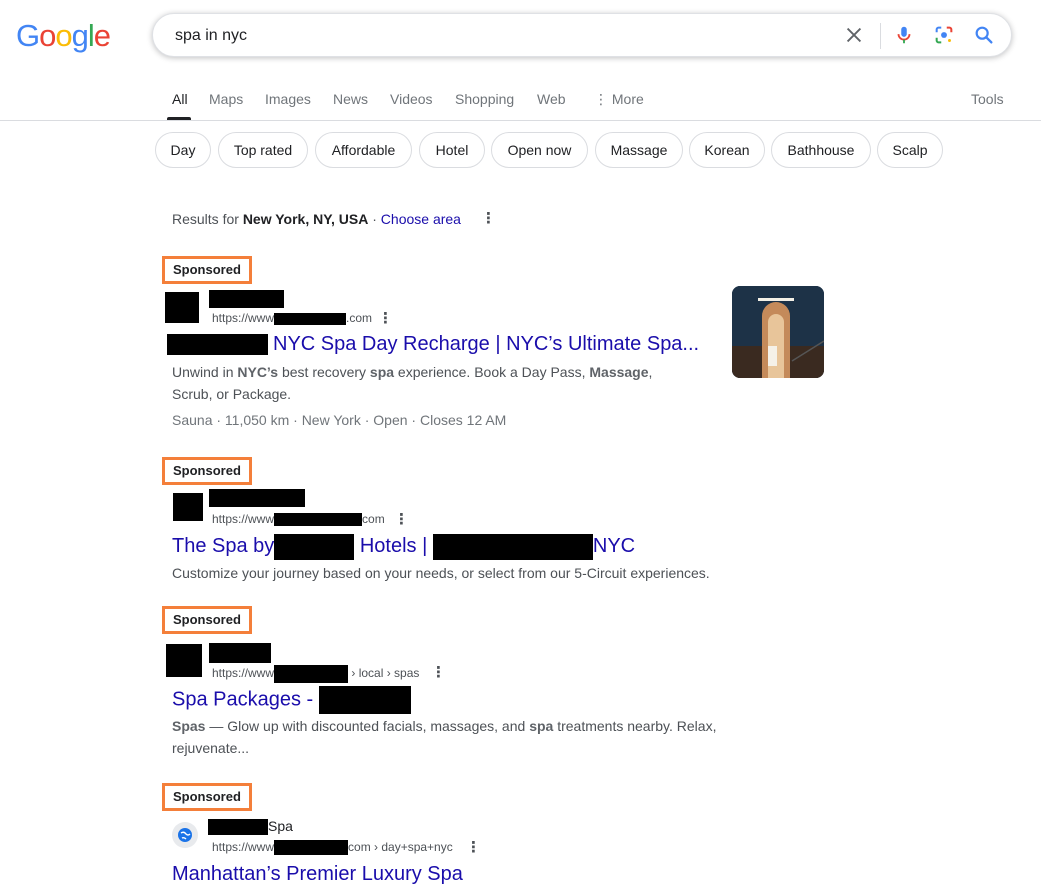 The image size is (1041, 887). Describe the element at coordinates (539, 150) in the screenshot. I see `chip-open-now: Open now` at that location.